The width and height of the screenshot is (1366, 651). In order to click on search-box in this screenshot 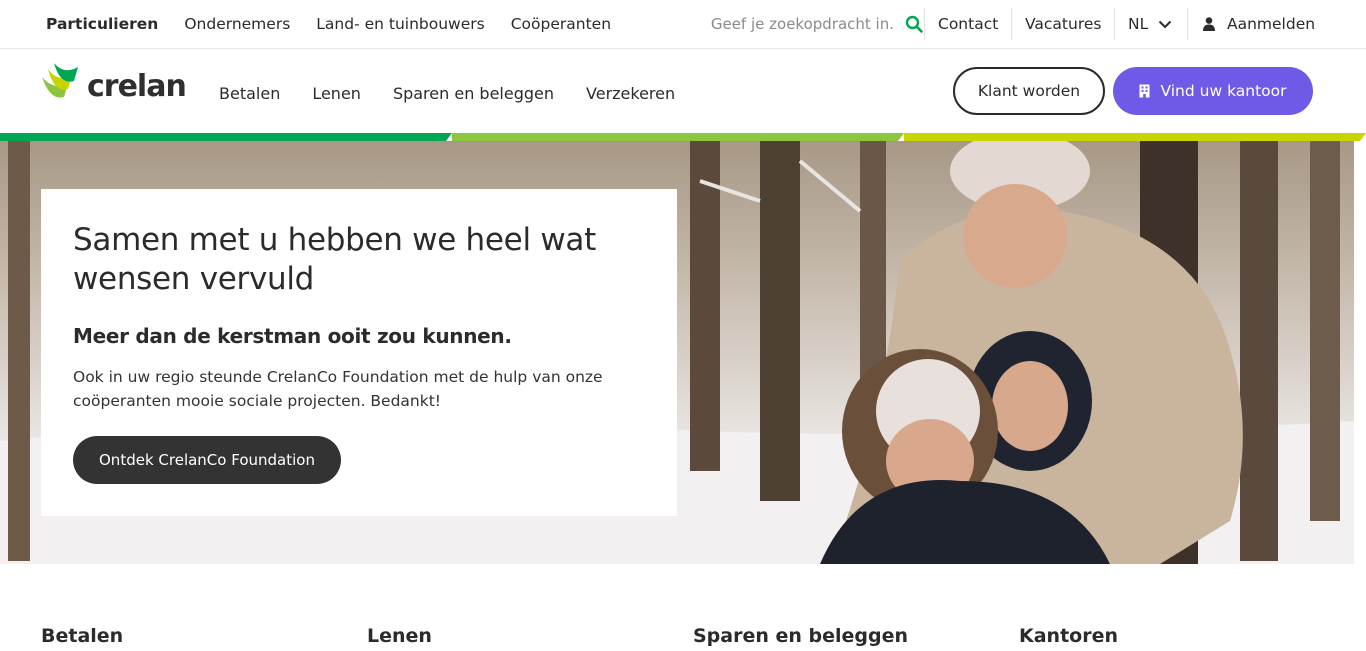, I will do `click(805, 24)`.